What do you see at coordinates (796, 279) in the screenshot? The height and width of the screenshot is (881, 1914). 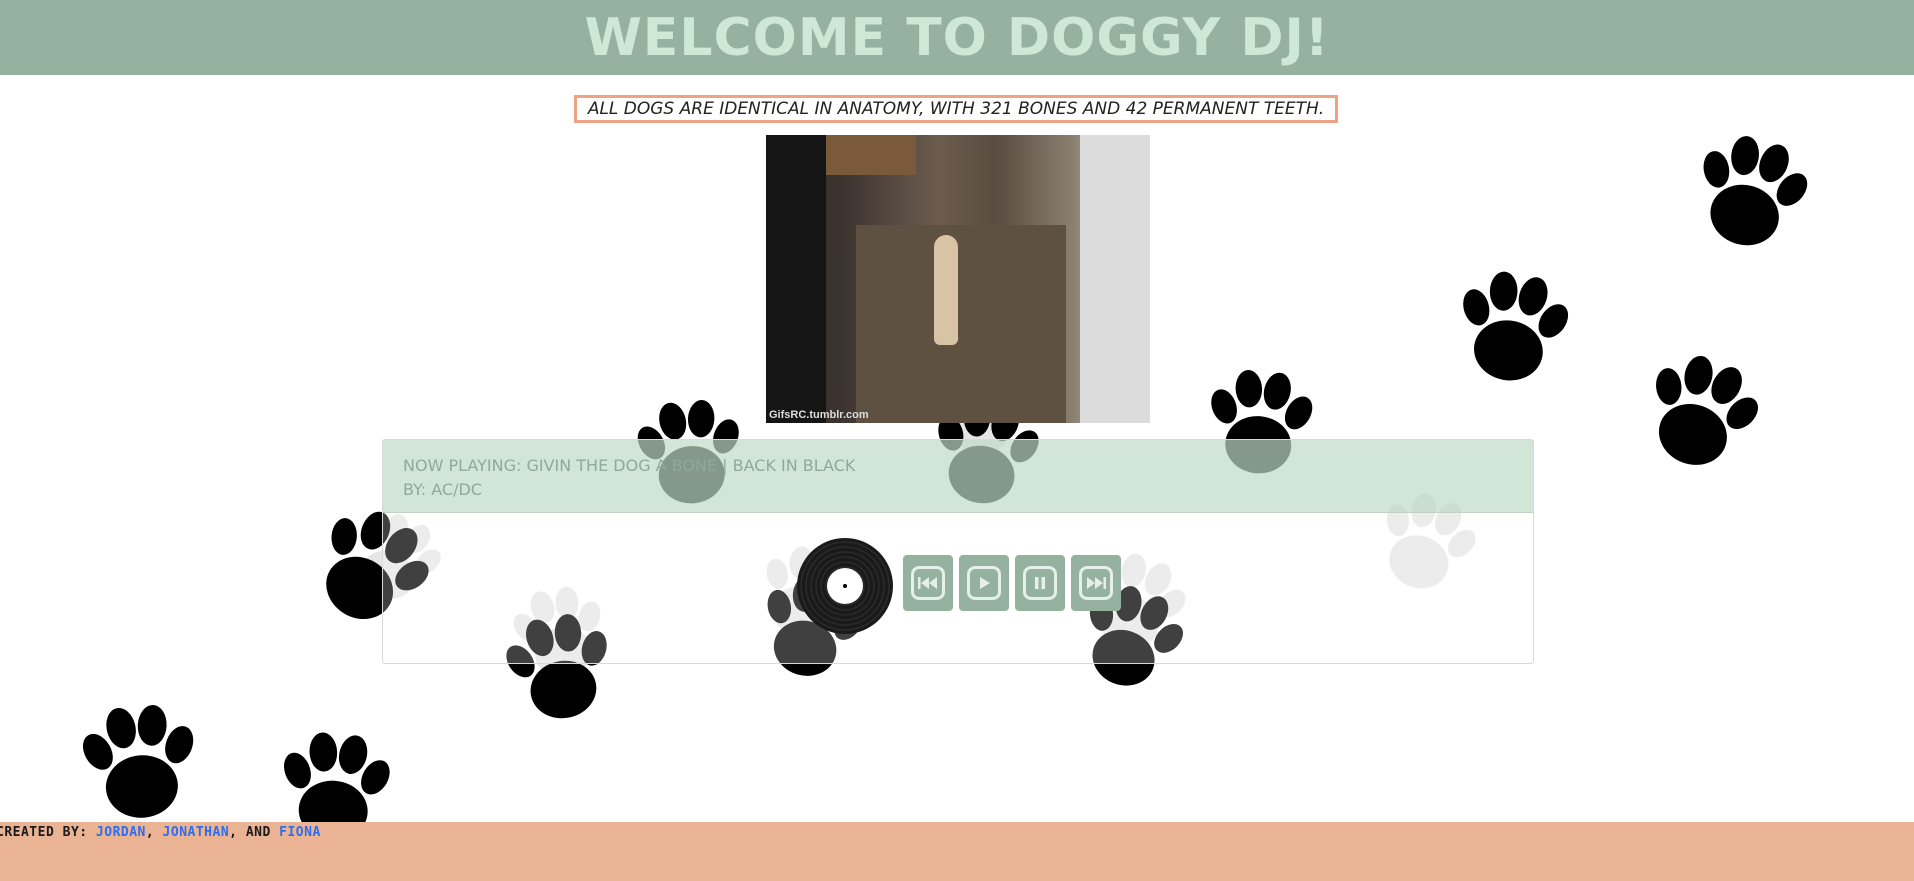 I see `photo-shadow` at bounding box center [796, 279].